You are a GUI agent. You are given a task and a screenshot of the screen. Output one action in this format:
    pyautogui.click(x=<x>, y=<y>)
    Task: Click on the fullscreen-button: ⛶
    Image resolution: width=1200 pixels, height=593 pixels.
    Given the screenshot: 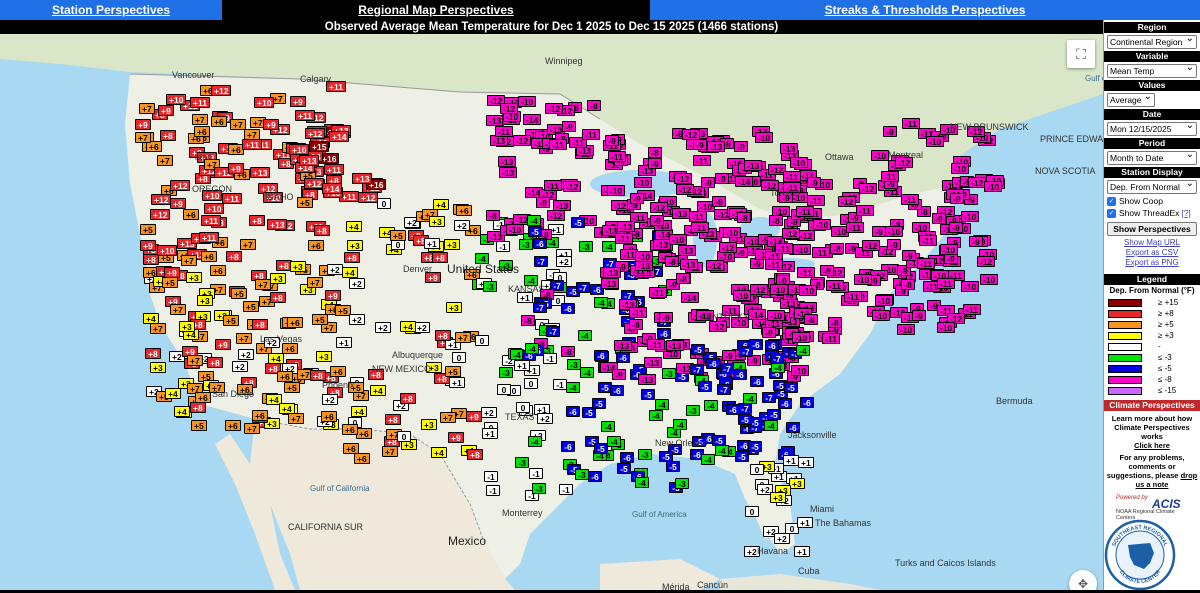 What is the action you would take?
    pyautogui.click(x=1081, y=54)
    